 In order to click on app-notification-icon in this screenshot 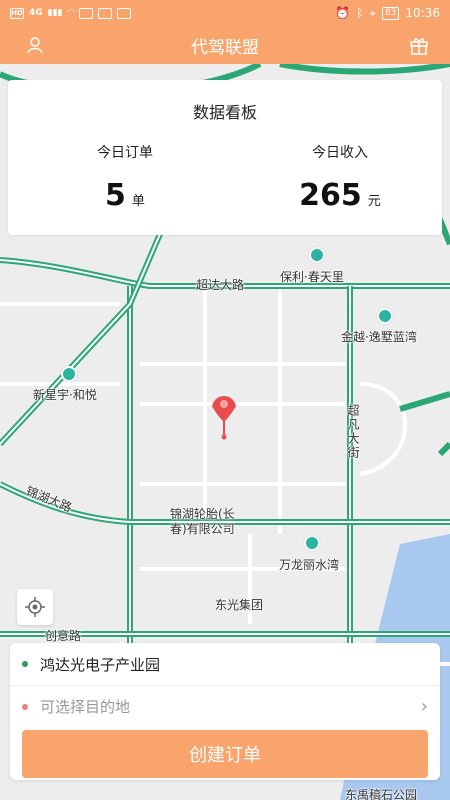, I will do `click(86, 13)`.